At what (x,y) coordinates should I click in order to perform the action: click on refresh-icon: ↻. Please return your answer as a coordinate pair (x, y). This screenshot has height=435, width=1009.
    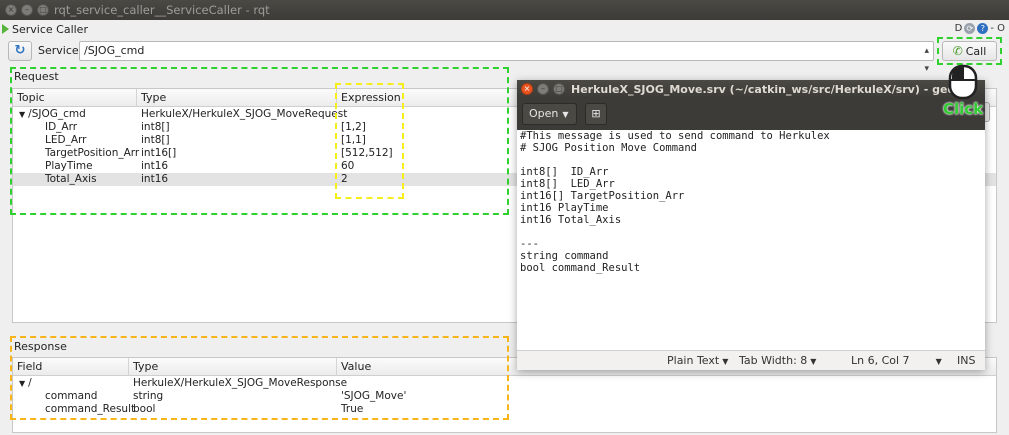
    Looking at the image, I should click on (20, 50).